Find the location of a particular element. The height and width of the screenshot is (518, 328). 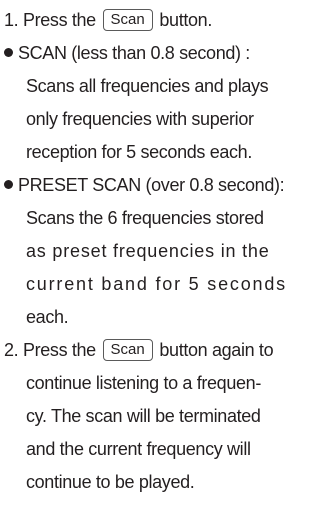

step-1-line: 1. Press the Scan button. is located at coordinates (108, 20).